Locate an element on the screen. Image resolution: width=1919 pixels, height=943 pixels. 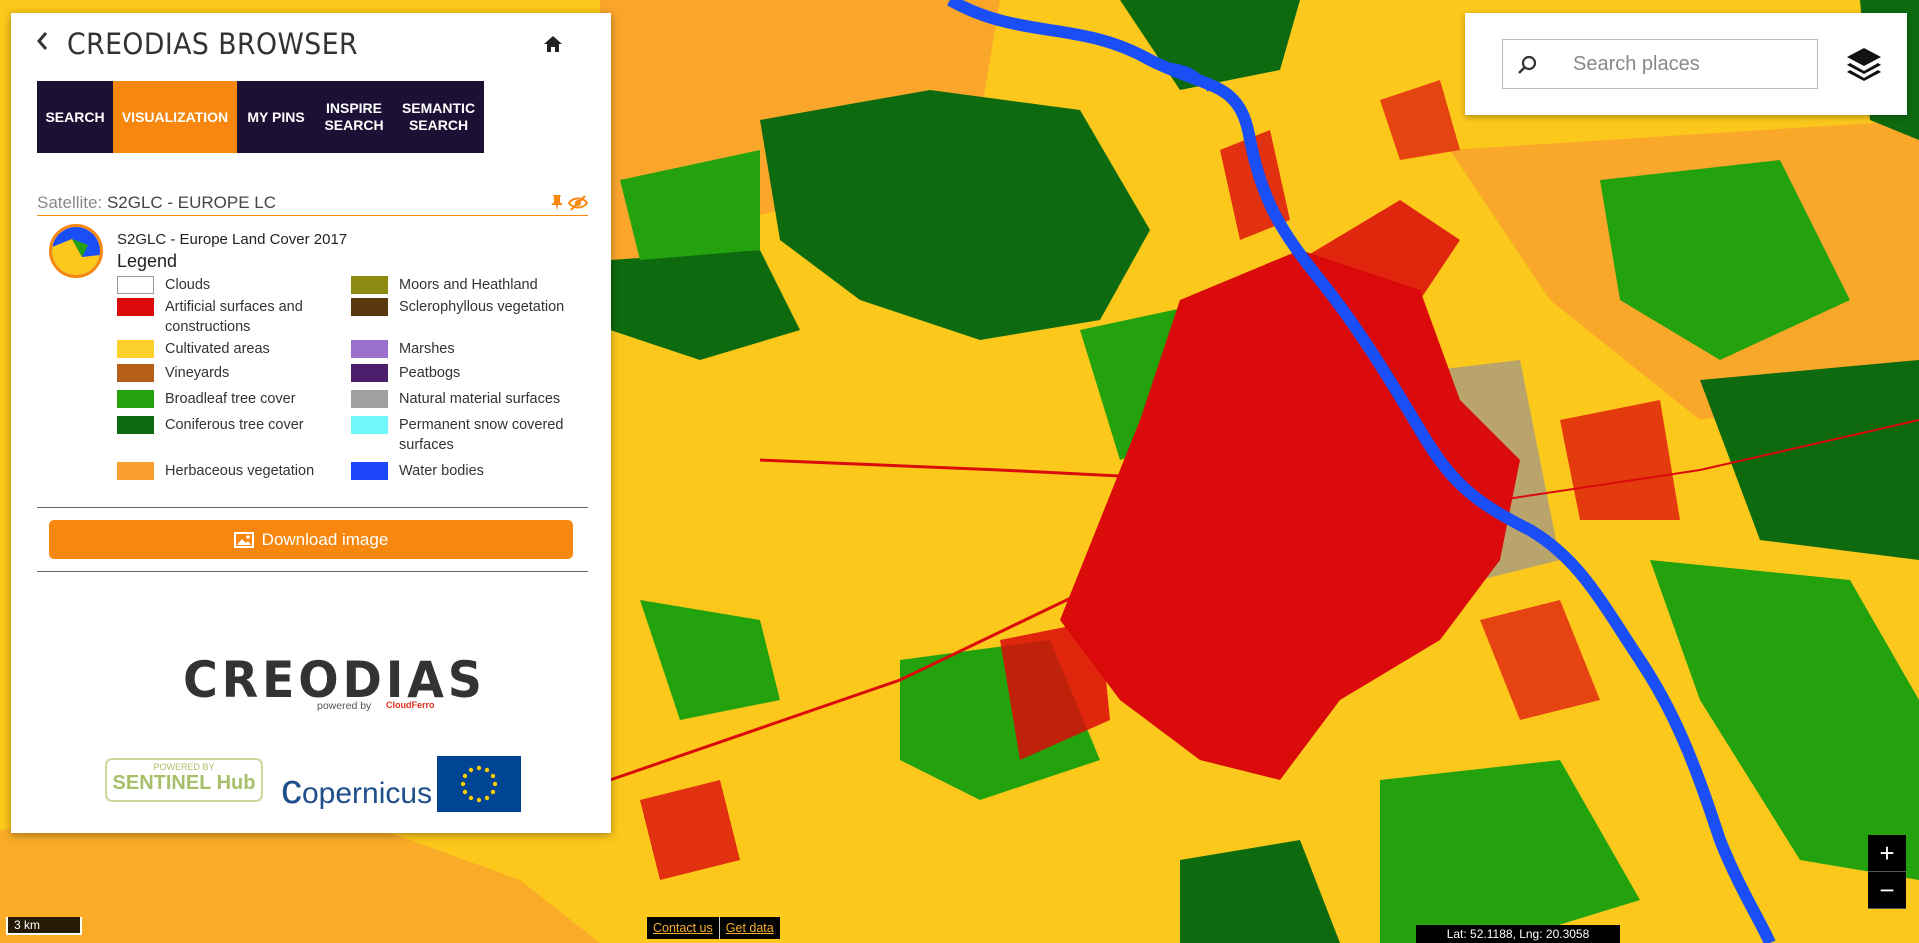
legend-label: Permanent snow covered surfaces is located at coordinates (481, 435).